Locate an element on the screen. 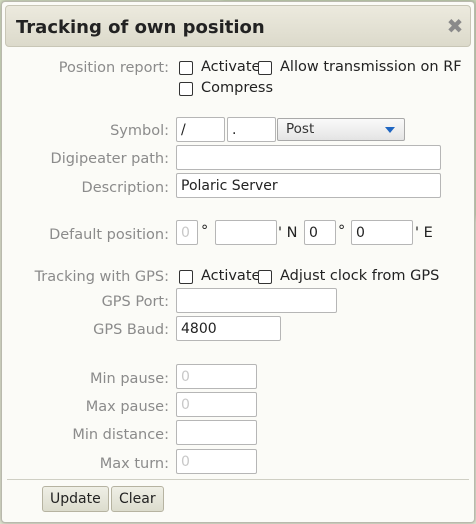 The width and height of the screenshot is (476, 524). position-report-activate-label: Activate is located at coordinates (231, 67).